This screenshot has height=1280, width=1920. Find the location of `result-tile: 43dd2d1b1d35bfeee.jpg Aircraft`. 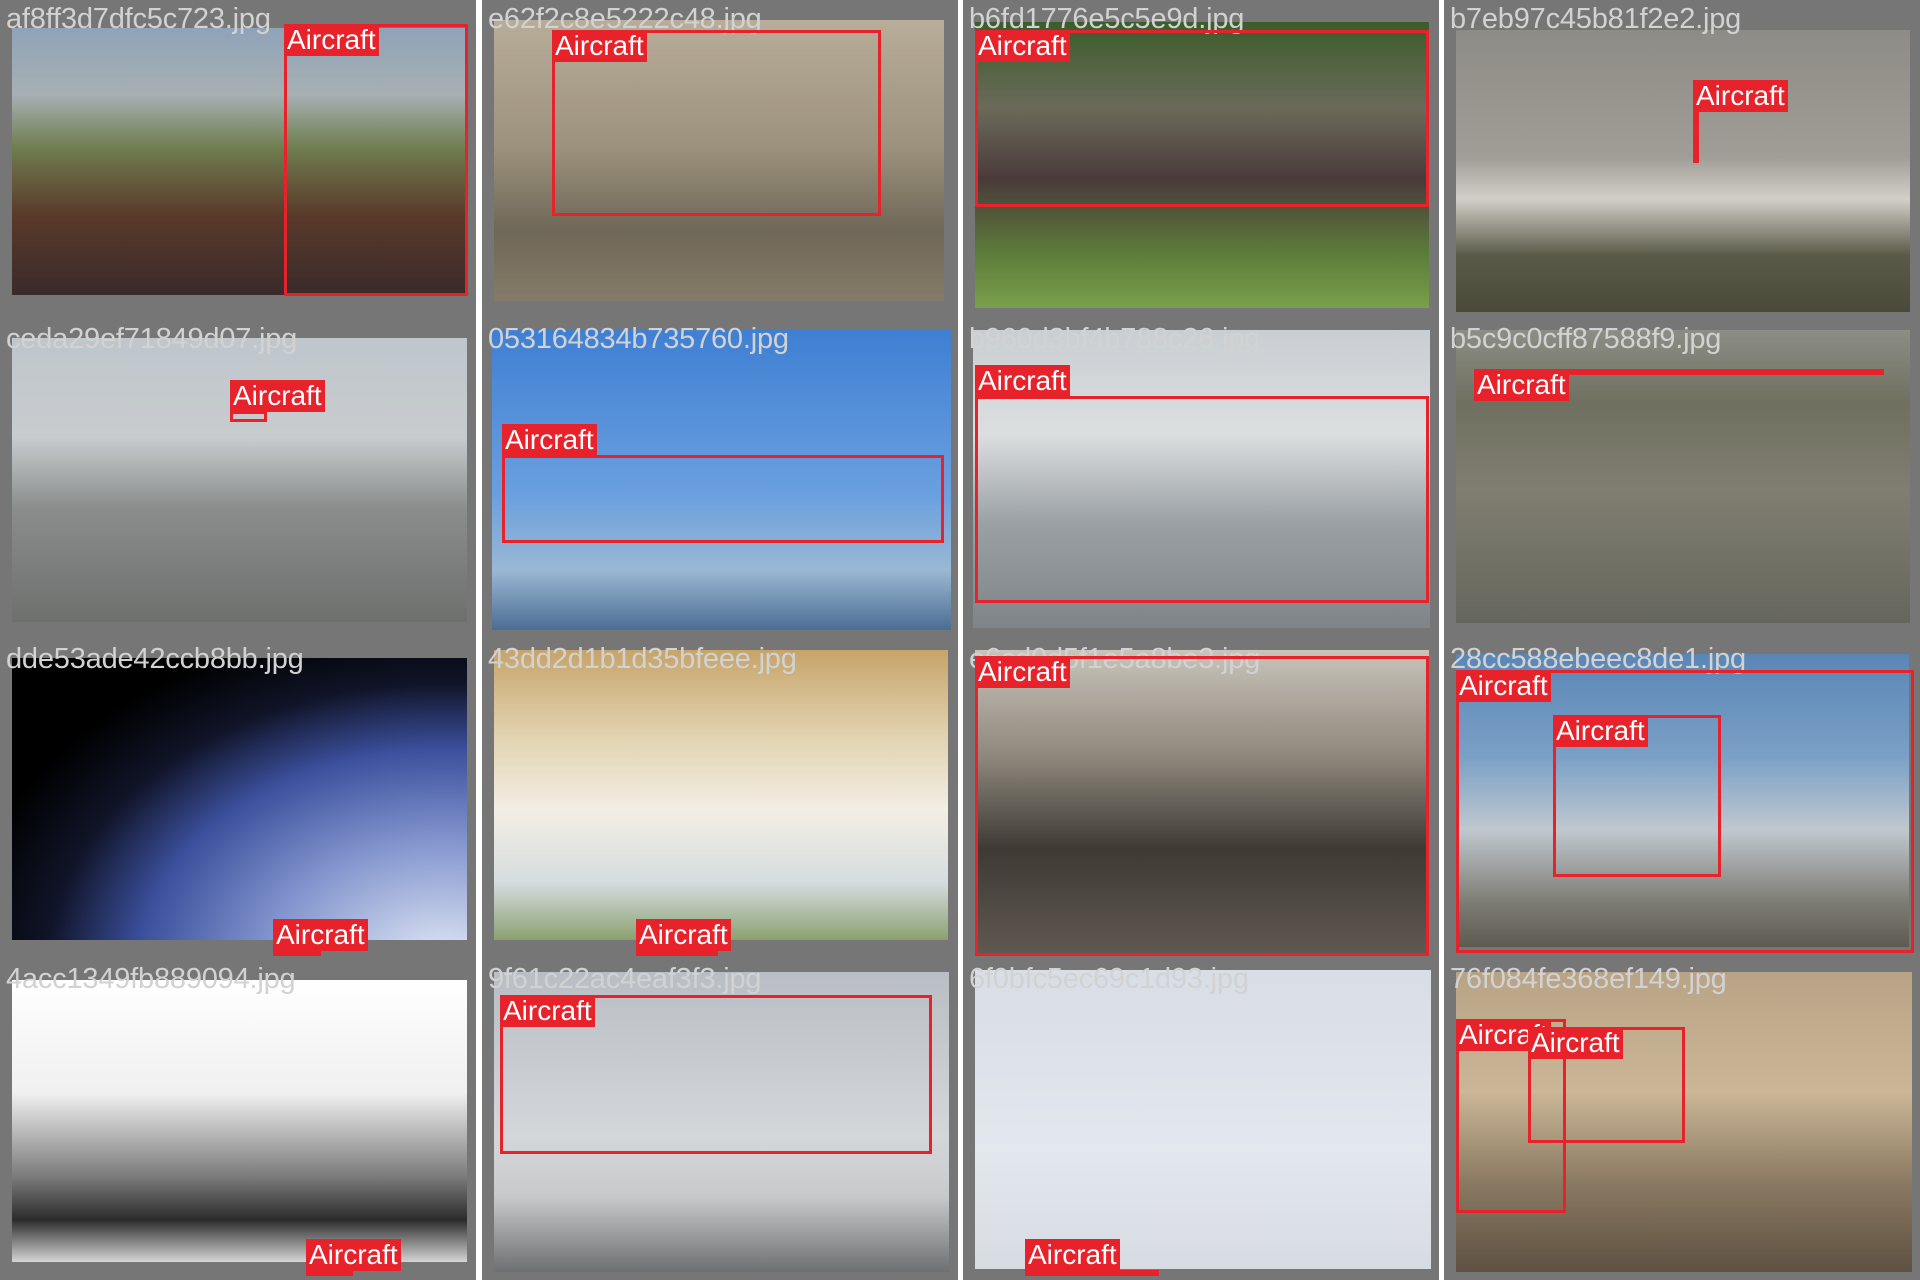

result-tile: 43dd2d1b1d35bfeee.jpg Aircraft is located at coordinates (720, 800).